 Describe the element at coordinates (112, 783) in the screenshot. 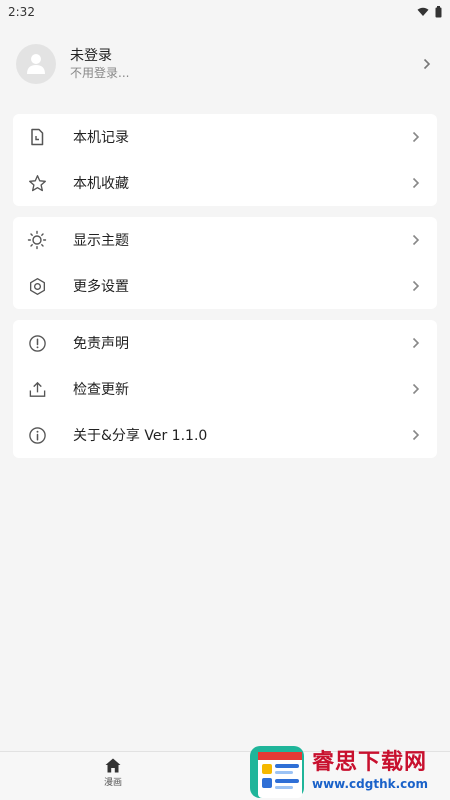

I see `nav-item-label: 漫画` at that location.